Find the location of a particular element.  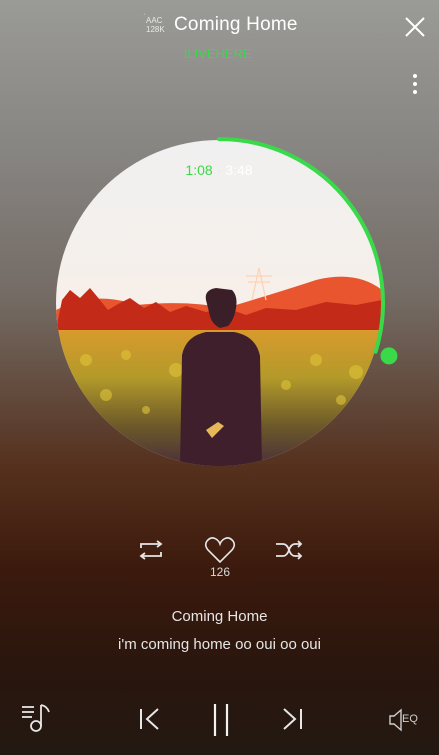

repeat-button is located at coordinates (151, 550).